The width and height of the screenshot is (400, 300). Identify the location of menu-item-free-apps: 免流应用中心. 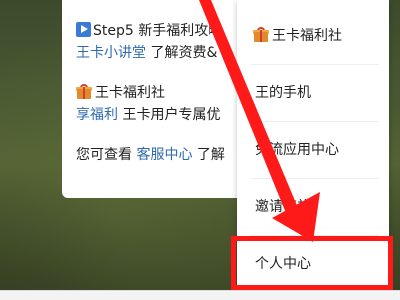
(313, 150).